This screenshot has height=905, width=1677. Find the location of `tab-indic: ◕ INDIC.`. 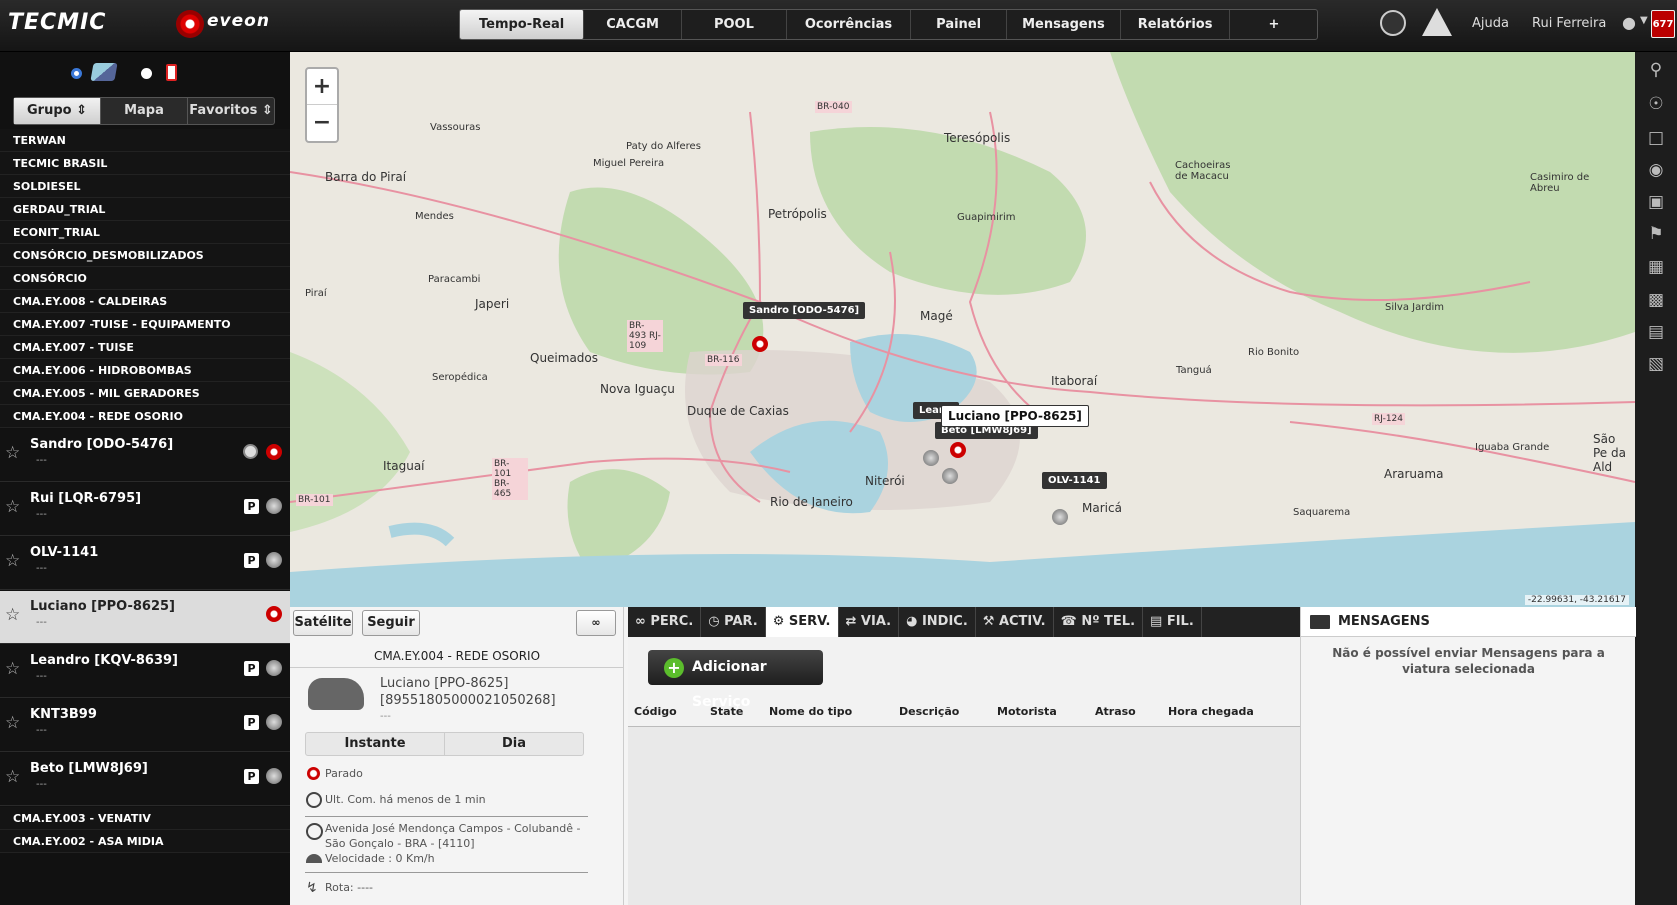

tab-indic: ◕ INDIC. is located at coordinates (937, 622).